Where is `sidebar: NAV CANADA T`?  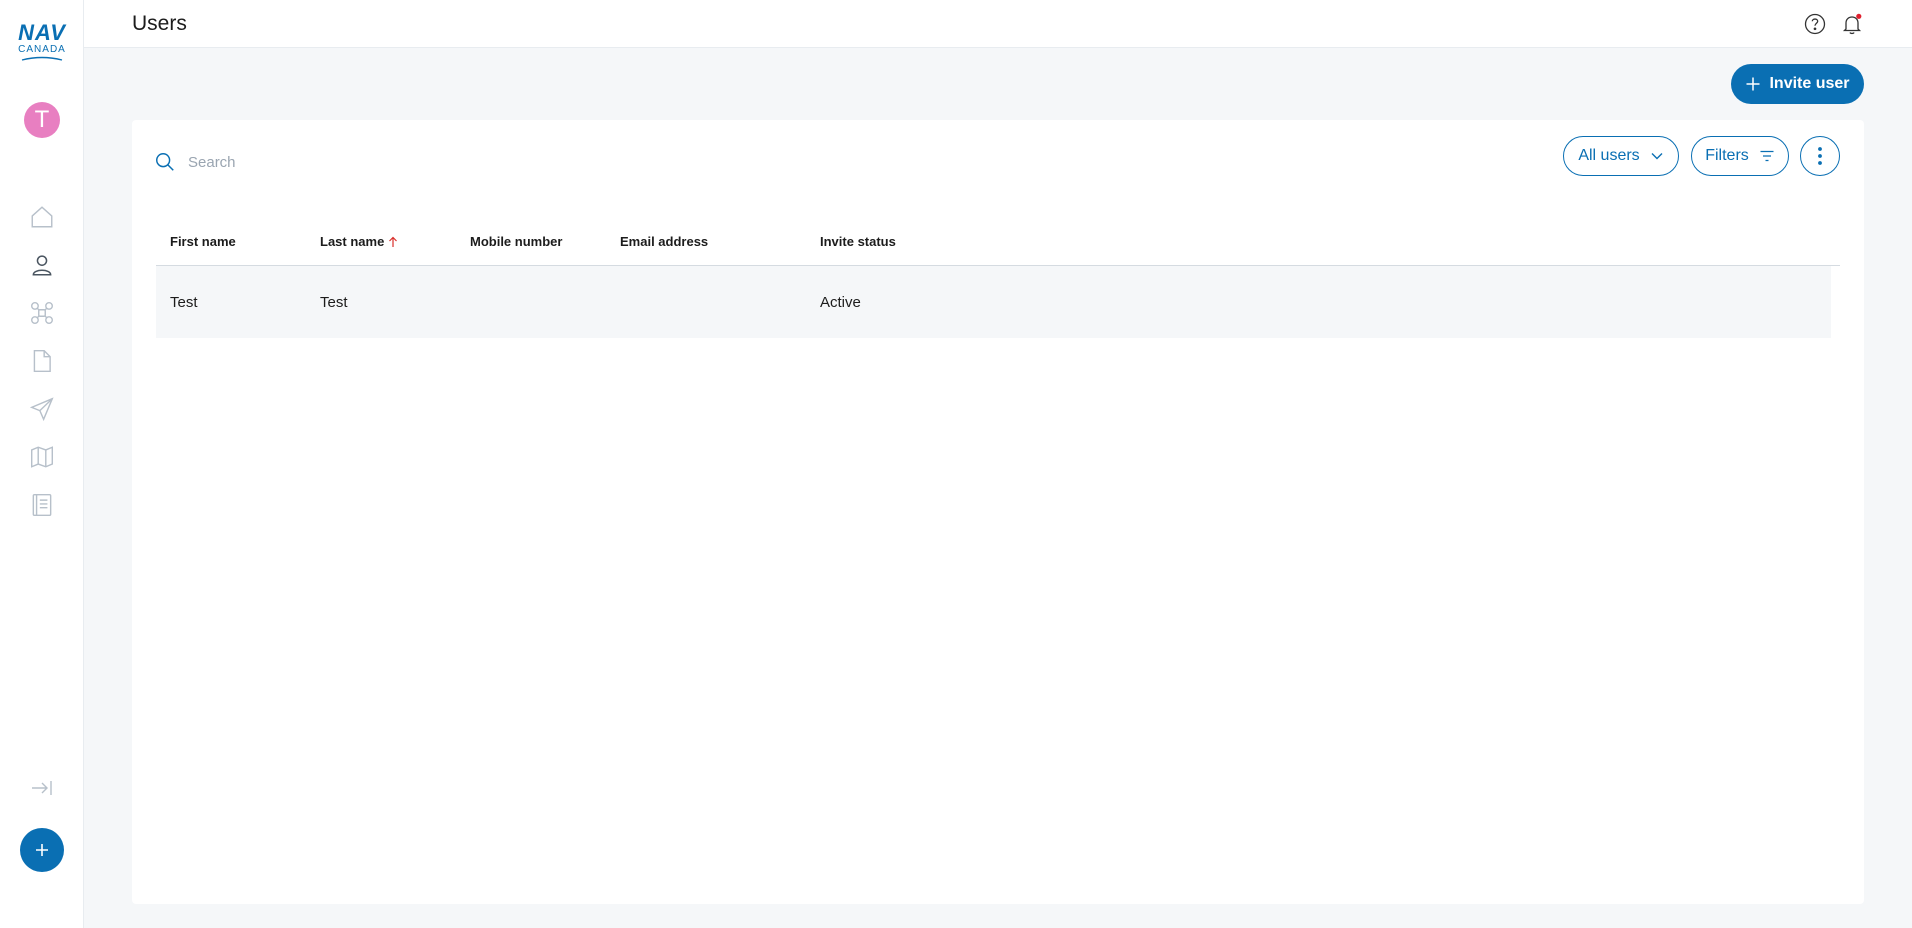 sidebar: NAV CANADA T is located at coordinates (42, 464).